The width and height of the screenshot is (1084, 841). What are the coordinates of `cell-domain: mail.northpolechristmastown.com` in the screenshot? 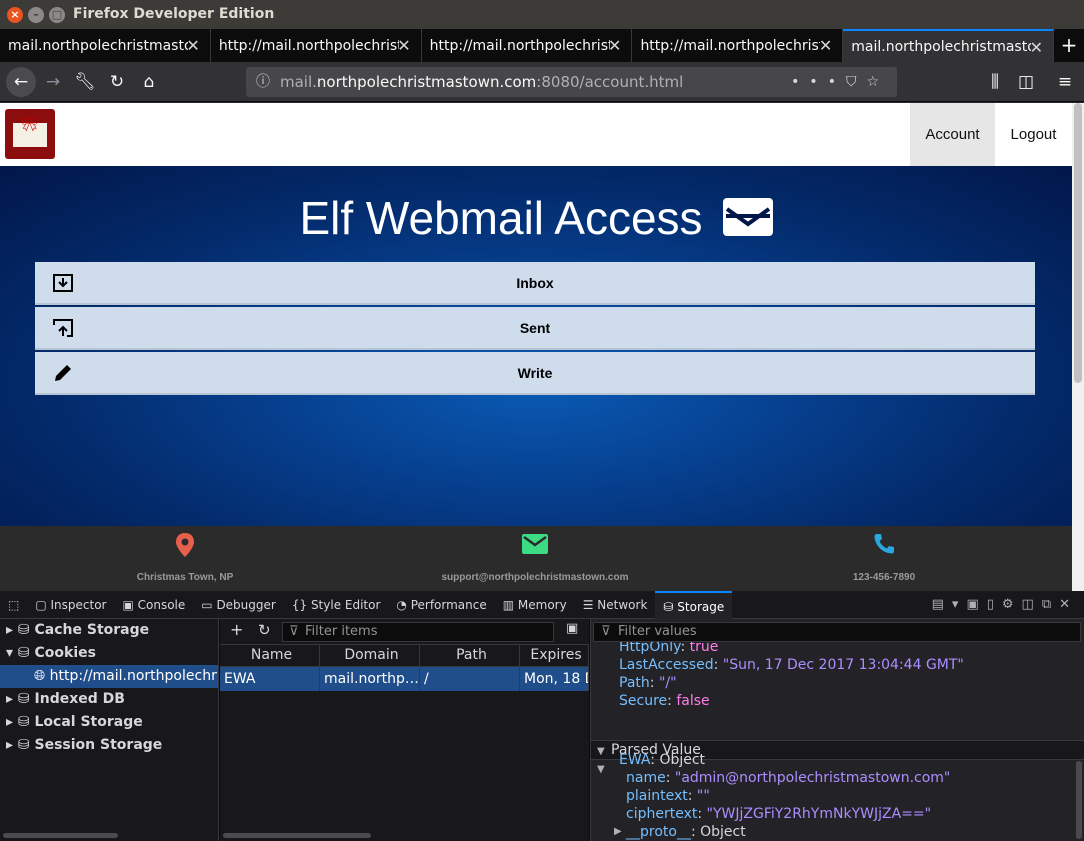 It's located at (370, 679).